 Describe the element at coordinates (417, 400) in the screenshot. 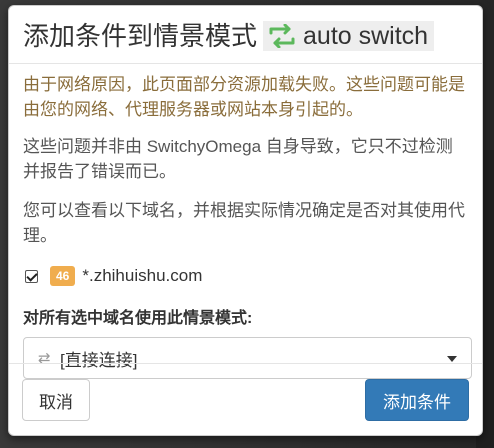

I see `add-condition-button: 添加条件` at that location.